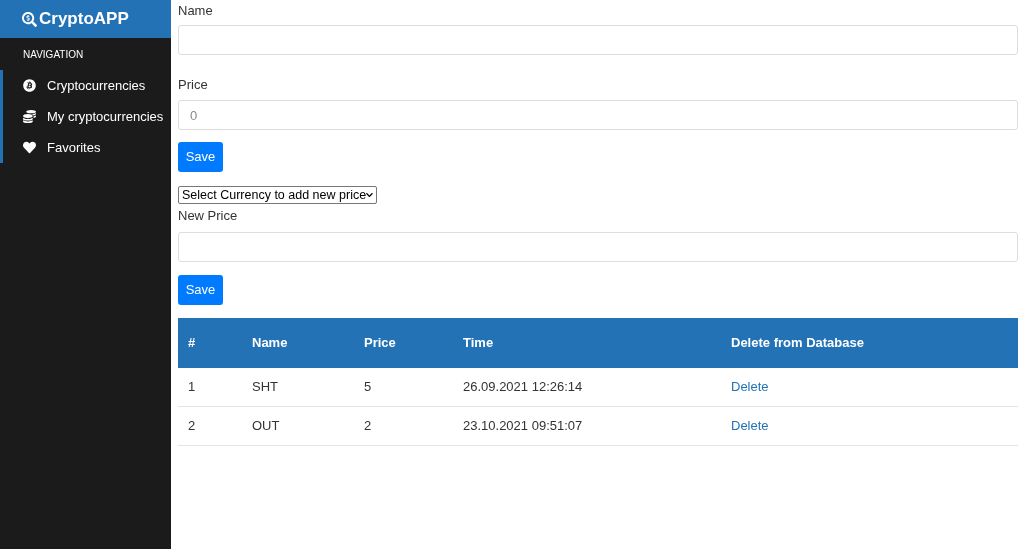 The height and width of the screenshot is (549, 1024). What do you see at coordinates (53, 54) in the screenshot?
I see `section-title: NAVIGATION` at bounding box center [53, 54].